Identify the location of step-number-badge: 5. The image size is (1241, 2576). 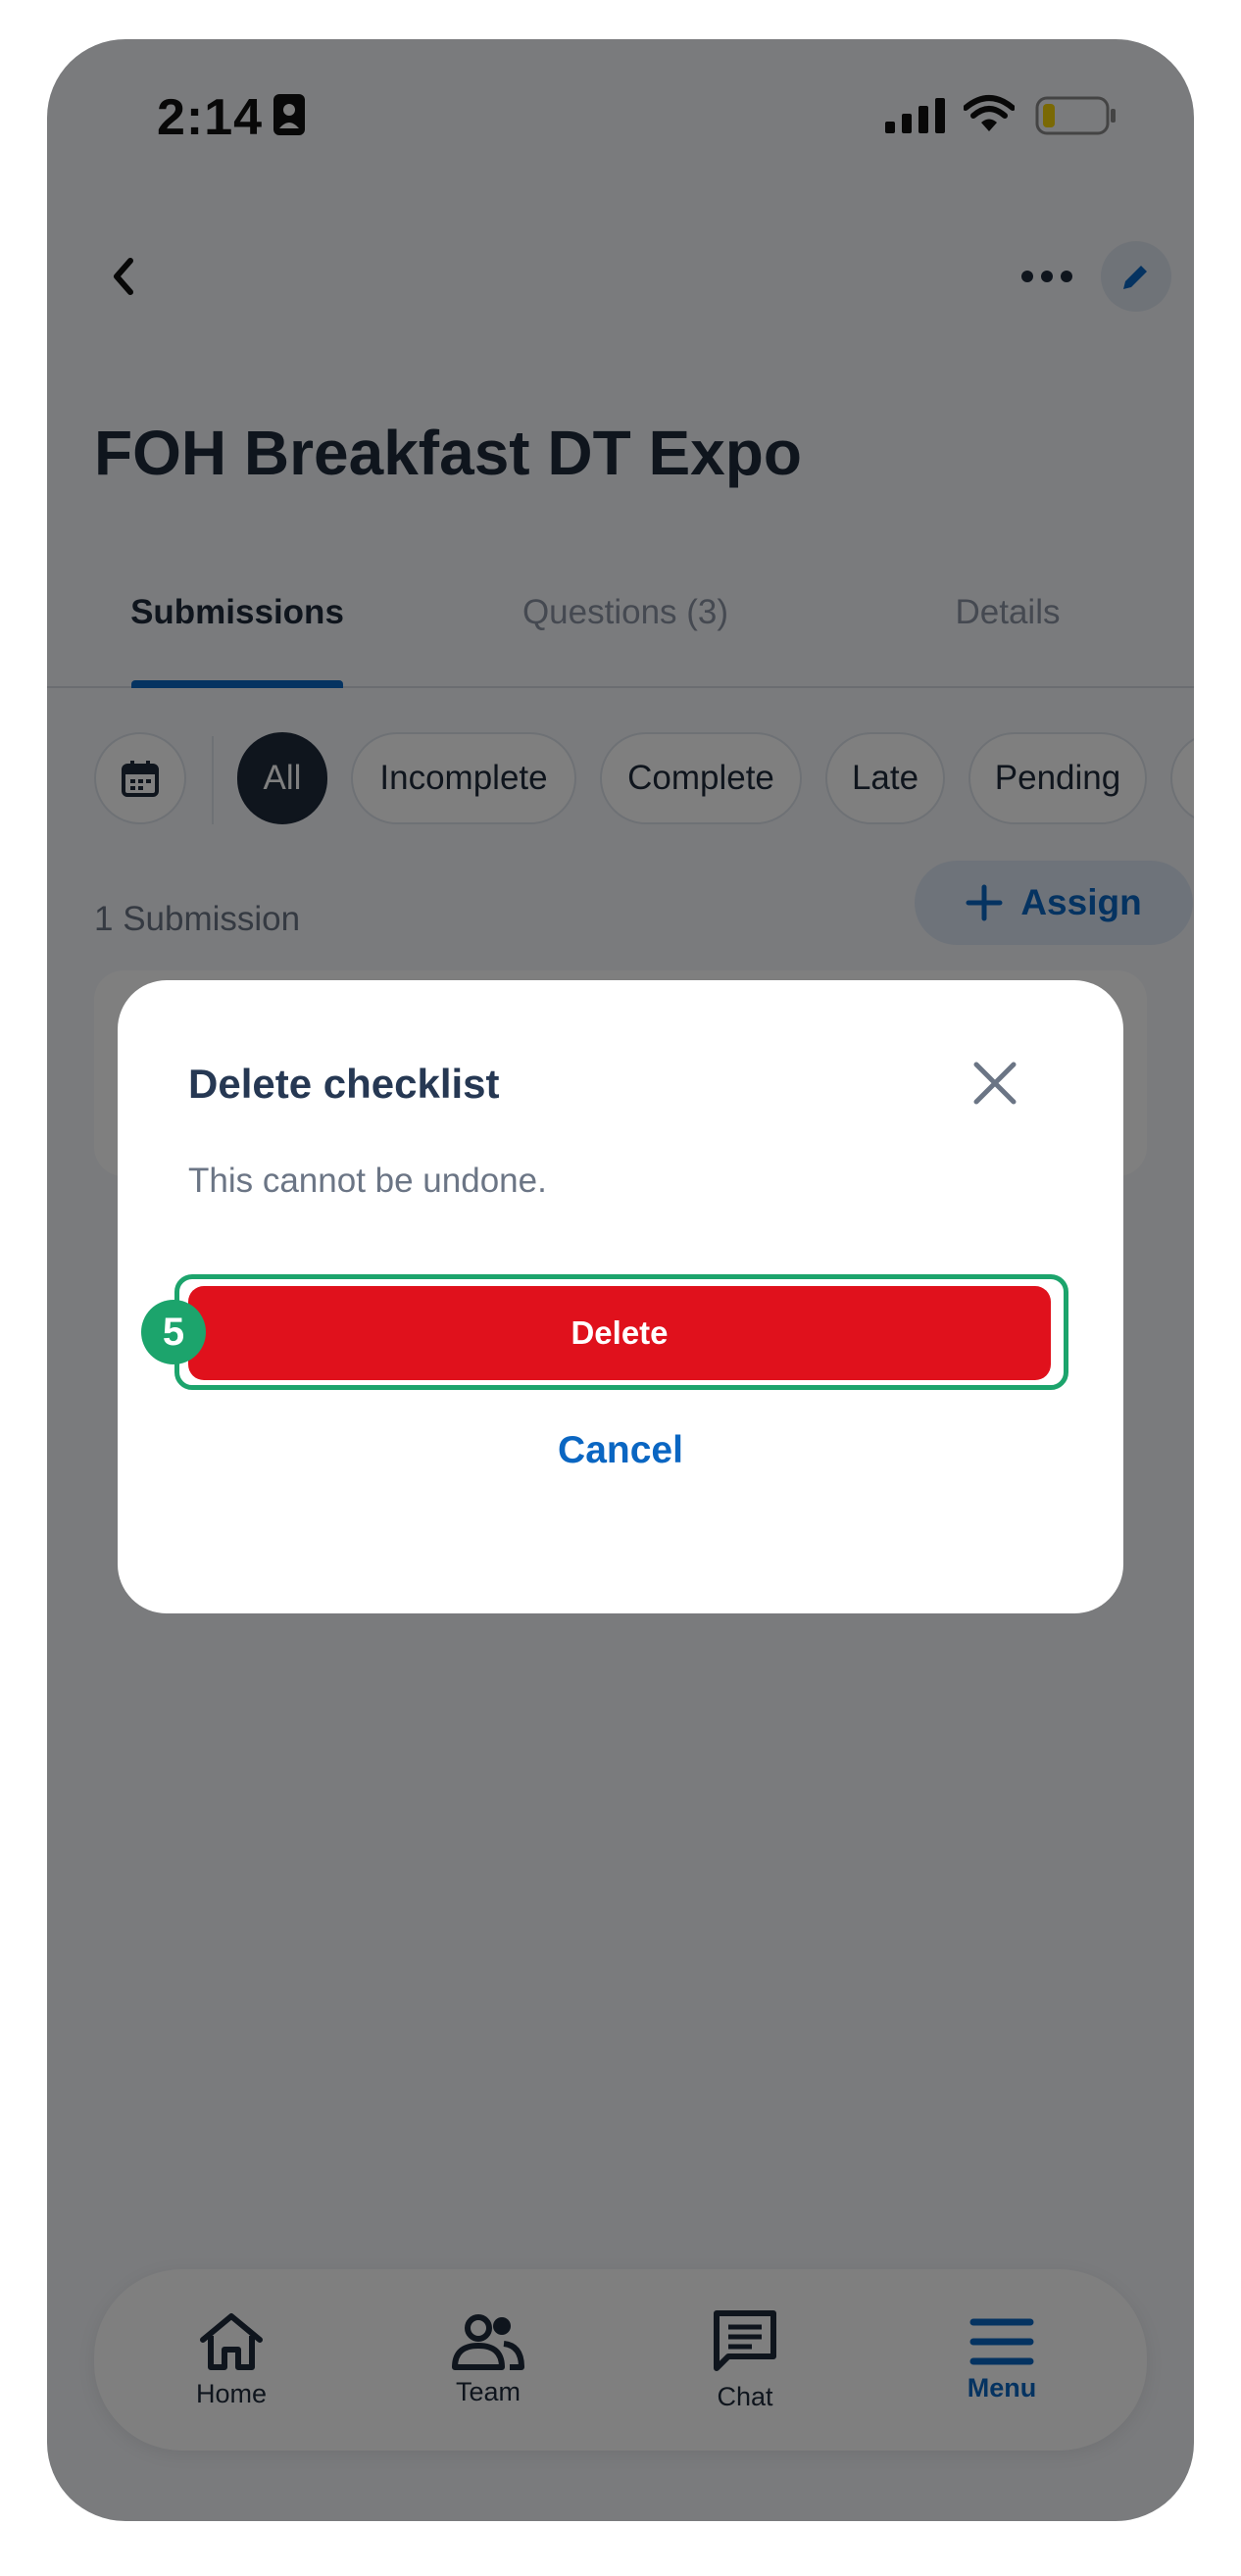
(174, 1332).